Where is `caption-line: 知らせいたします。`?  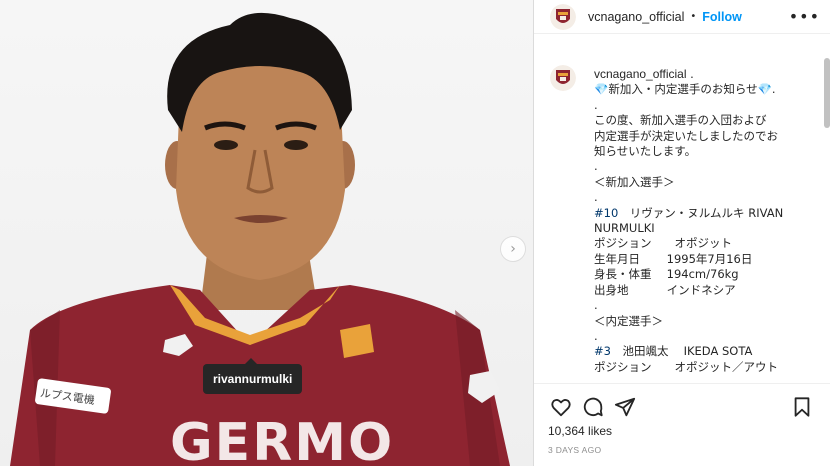 caption-line: 知らせいたします。 is located at coordinates (645, 151).